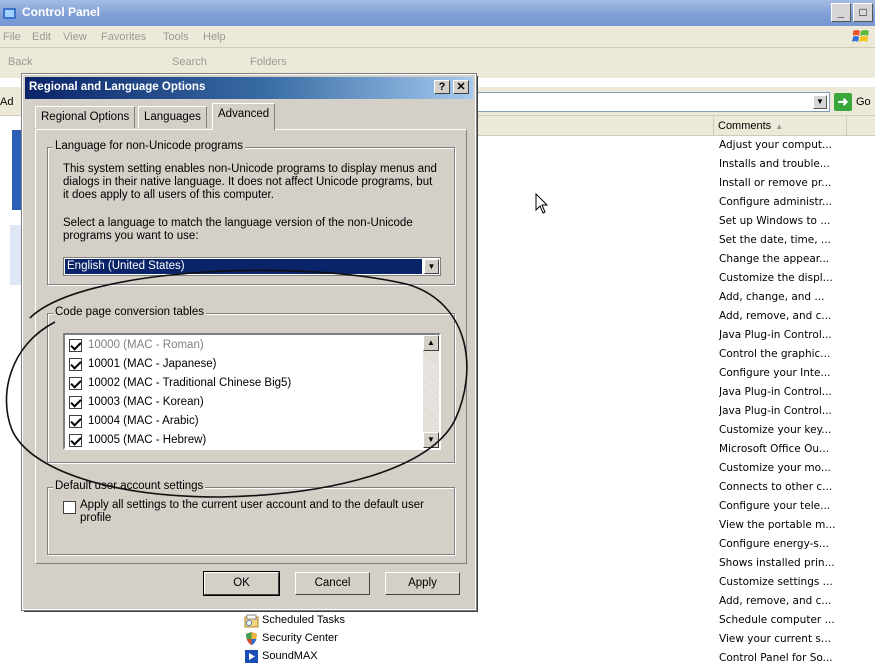  What do you see at coordinates (437, 37) in the screenshot?
I see `menu-bar: File Edit View Favorites Tools Help` at bounding box center [437, 37].